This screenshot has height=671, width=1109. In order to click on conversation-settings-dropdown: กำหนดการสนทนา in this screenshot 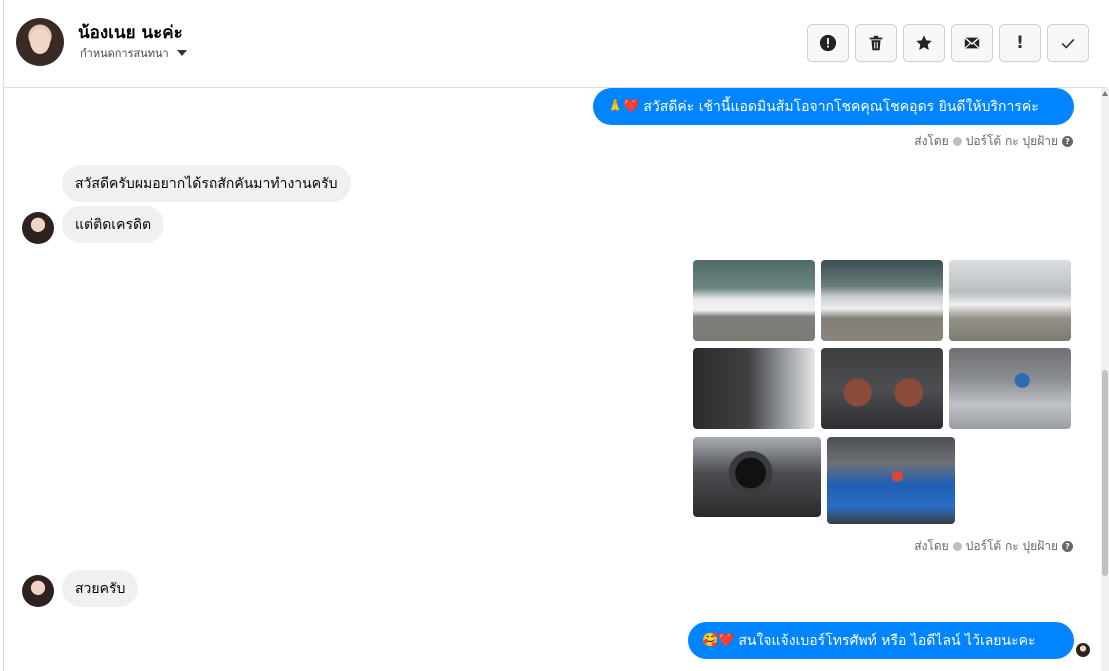, I will do `click(133, 53)`.